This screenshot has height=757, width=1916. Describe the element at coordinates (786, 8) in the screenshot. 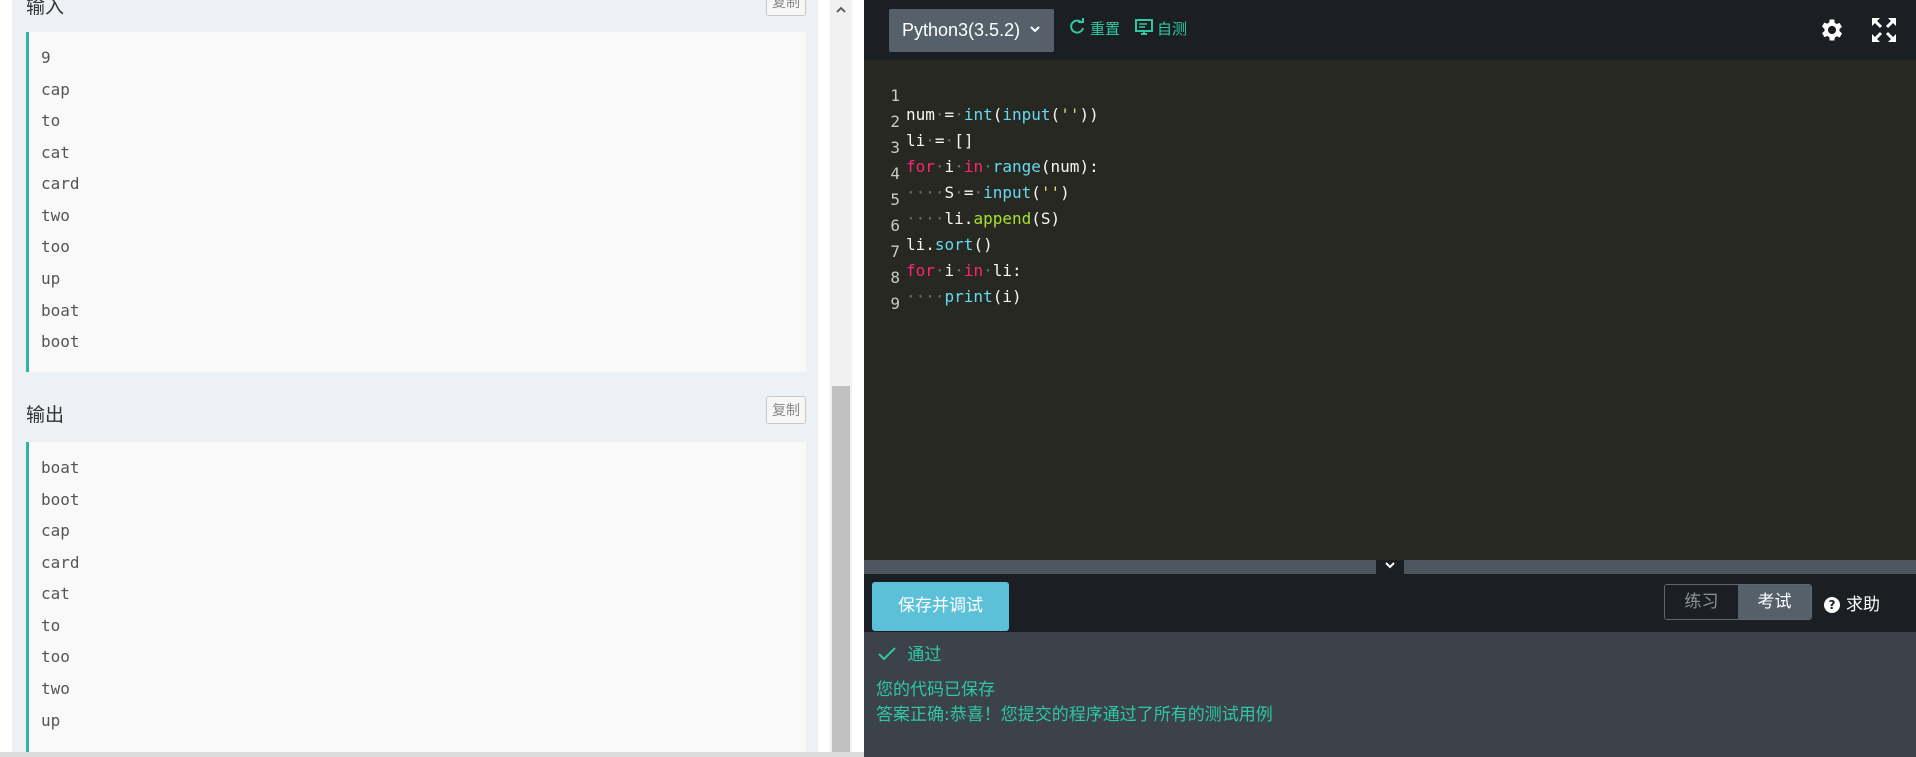

I see `copy-input-button: 复制` at that location.